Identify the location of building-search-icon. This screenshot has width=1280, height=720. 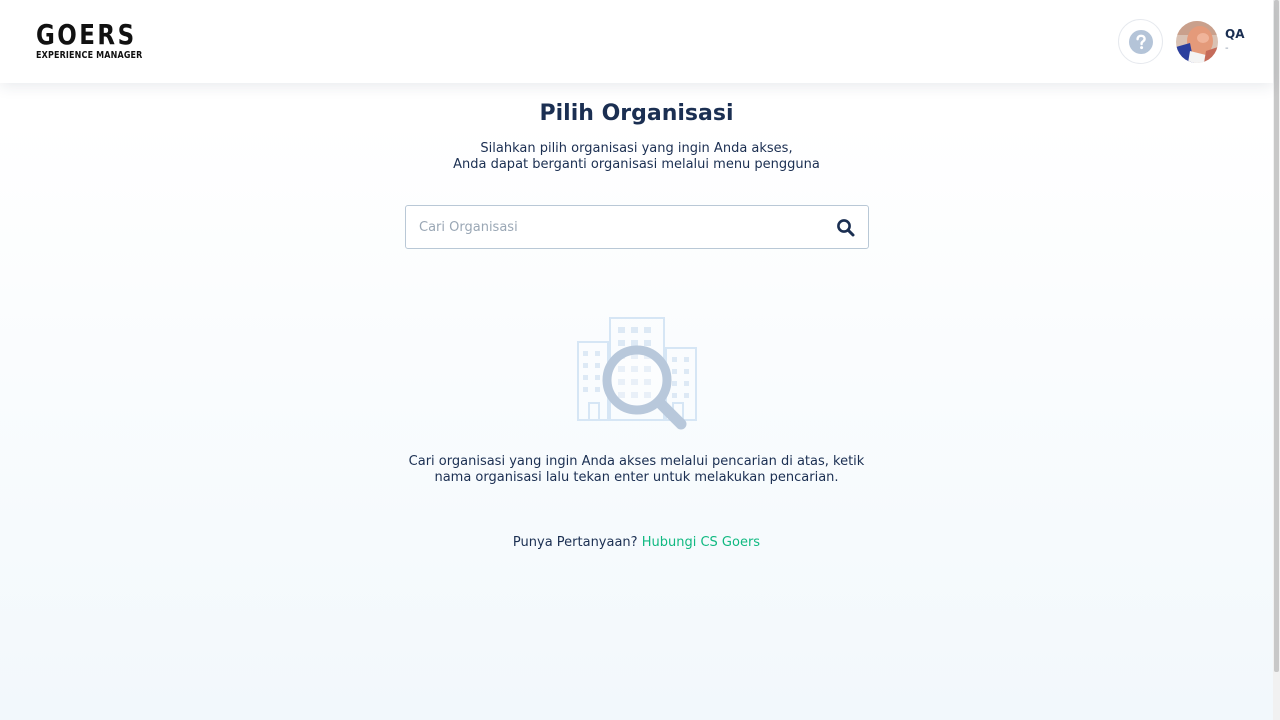
(637, 373).